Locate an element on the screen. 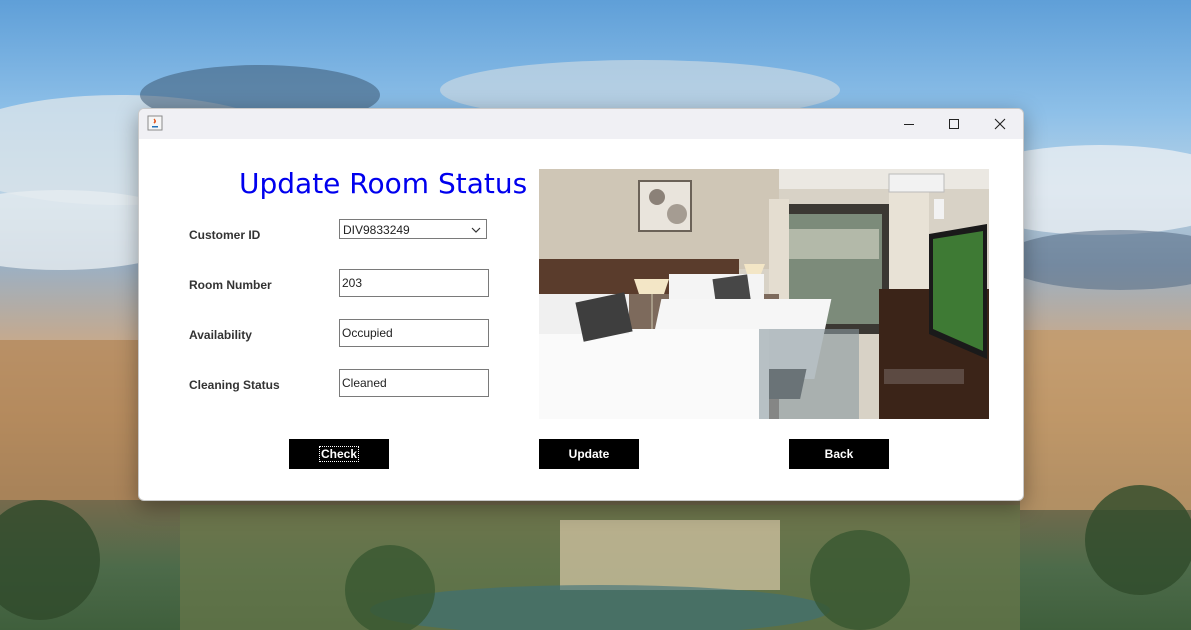  close-button is located at coordinates (1000, 124).